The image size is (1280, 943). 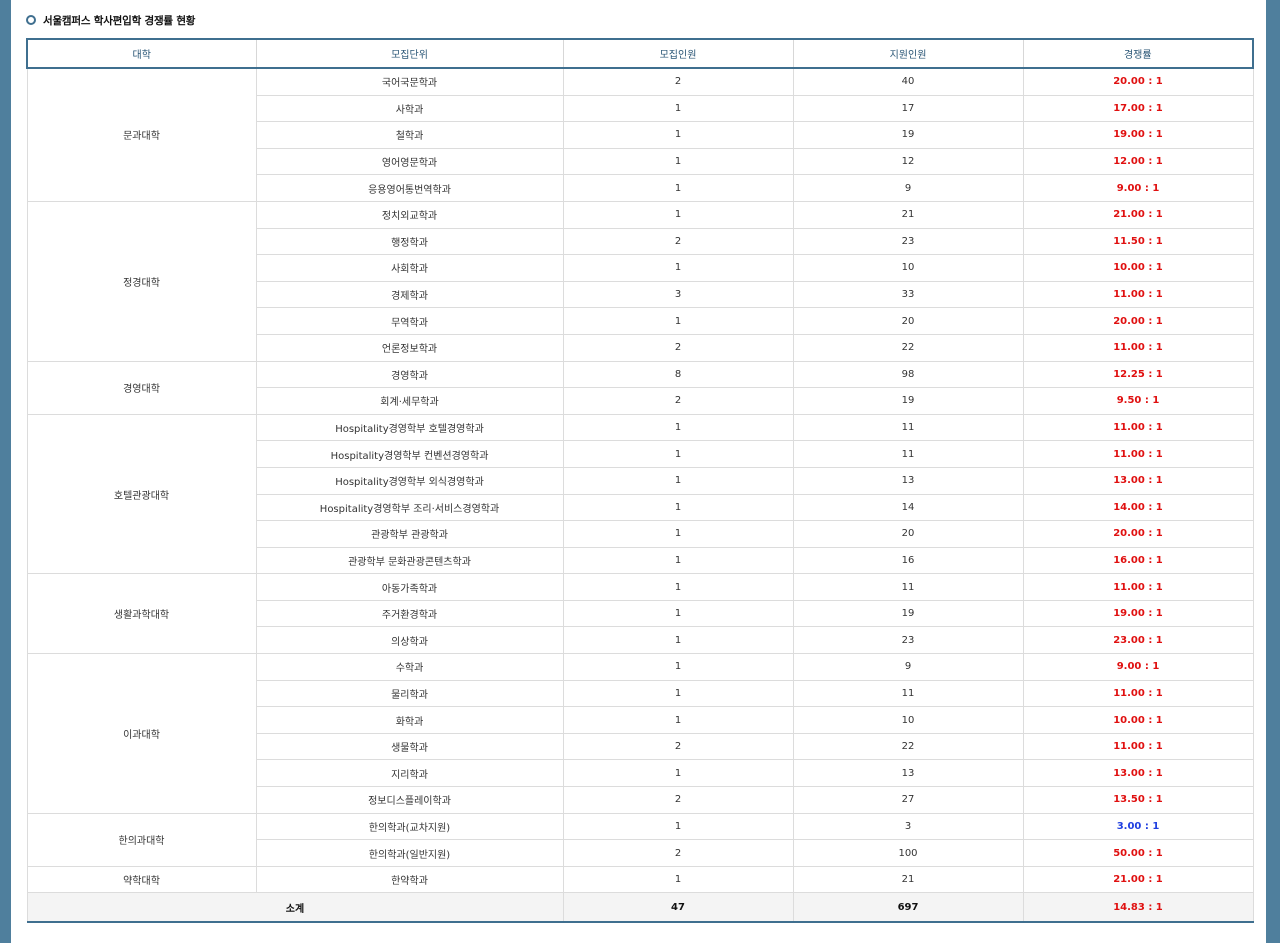 What do you see at coordinates (908, 800) in the screenshot?
I see `applicants-cell: 27` at bounding box center [908, 800].